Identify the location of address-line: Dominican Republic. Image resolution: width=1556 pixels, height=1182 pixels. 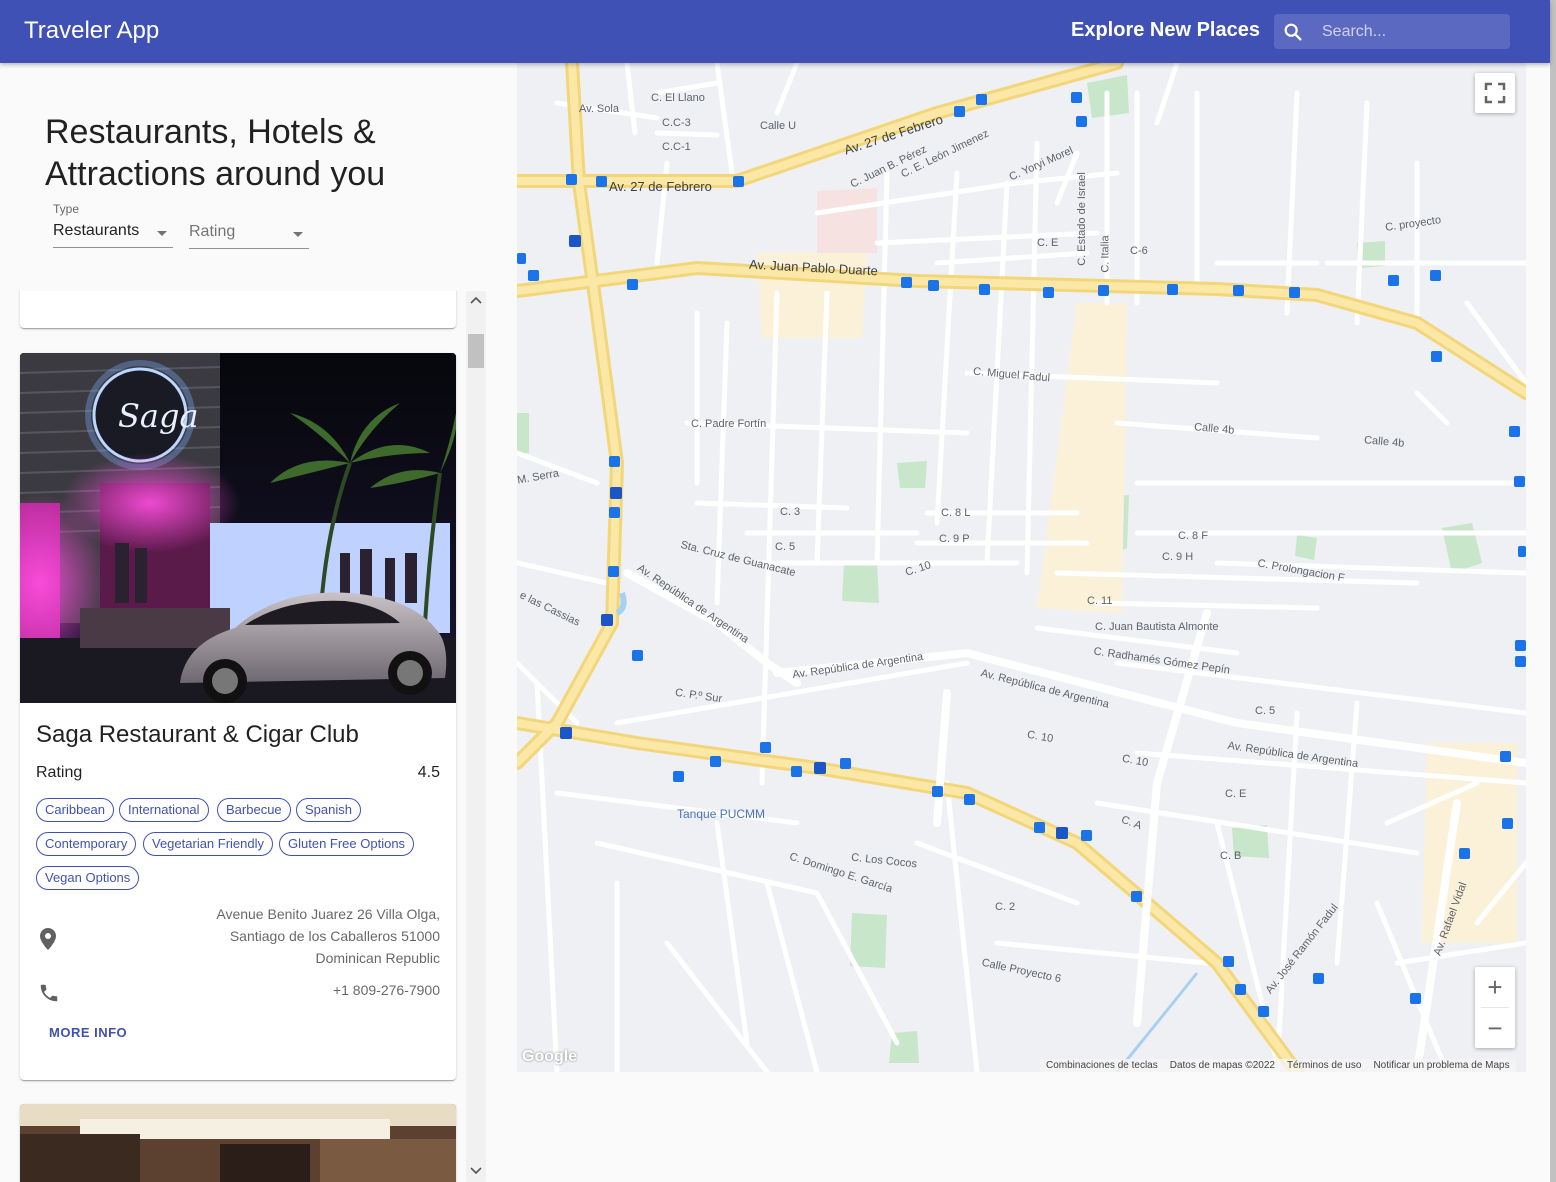
(377, 958).